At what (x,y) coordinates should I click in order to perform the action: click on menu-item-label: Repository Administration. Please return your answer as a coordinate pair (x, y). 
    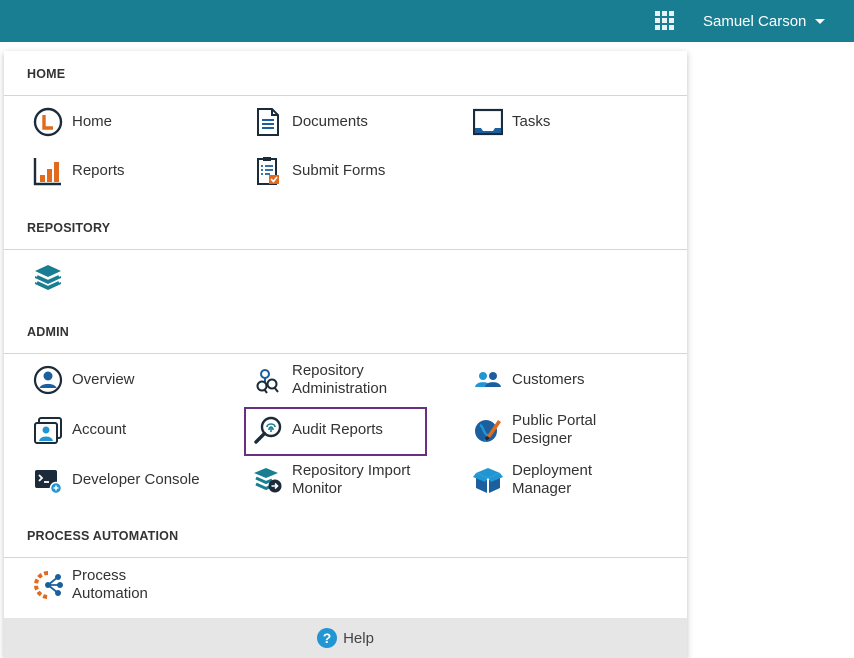
    Looking at the image, I should click on (340, 379).